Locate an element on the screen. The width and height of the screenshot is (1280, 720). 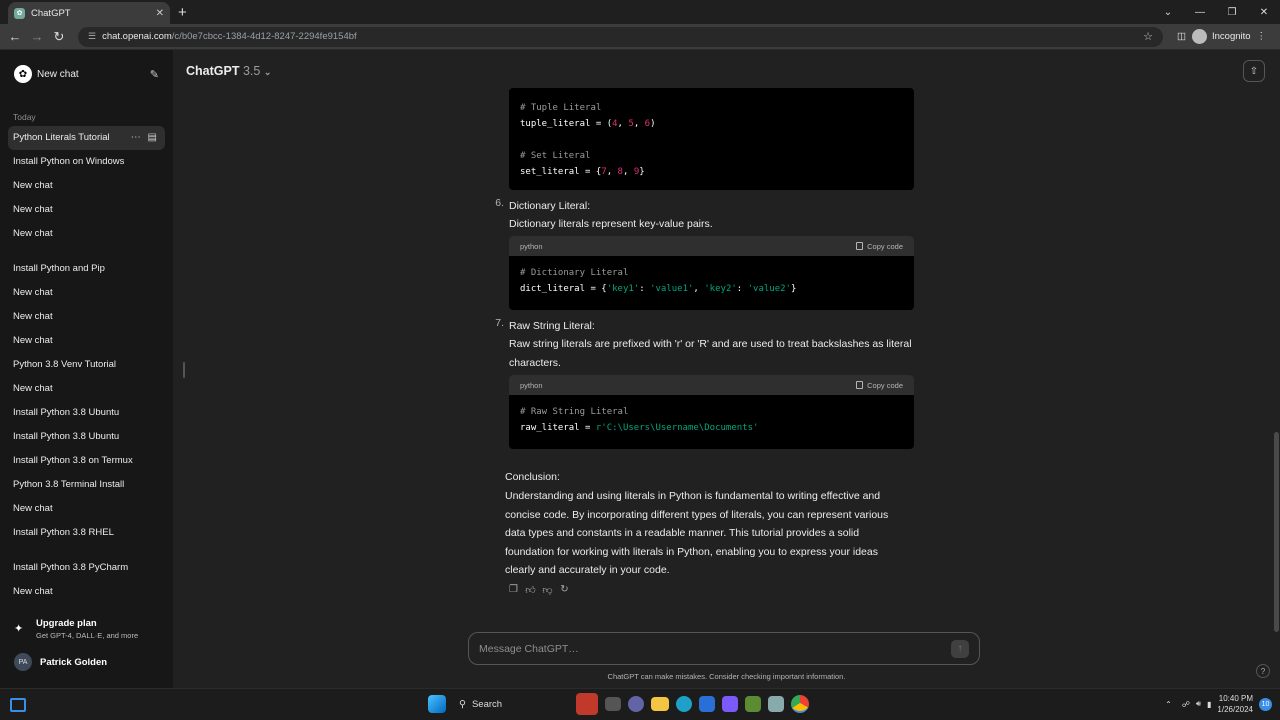
clipboard-icon is located at coordinates (860, 385).